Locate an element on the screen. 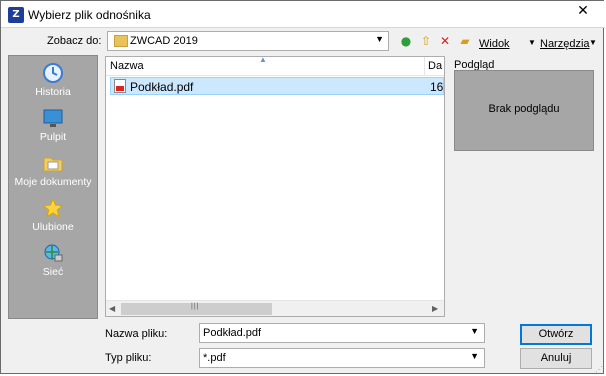 The image size is (606, 376). zwcad-app-icon: Z is located at coordinates (16, 15).